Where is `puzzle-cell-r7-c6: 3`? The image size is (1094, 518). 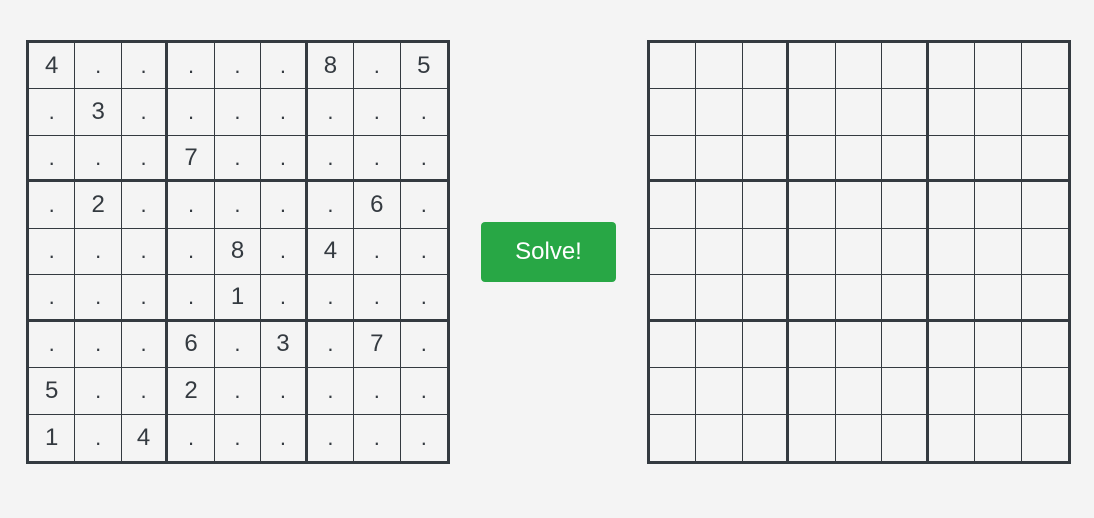
puzzle-cell-r7-c6: 3 is located at coordinates (284, 345).